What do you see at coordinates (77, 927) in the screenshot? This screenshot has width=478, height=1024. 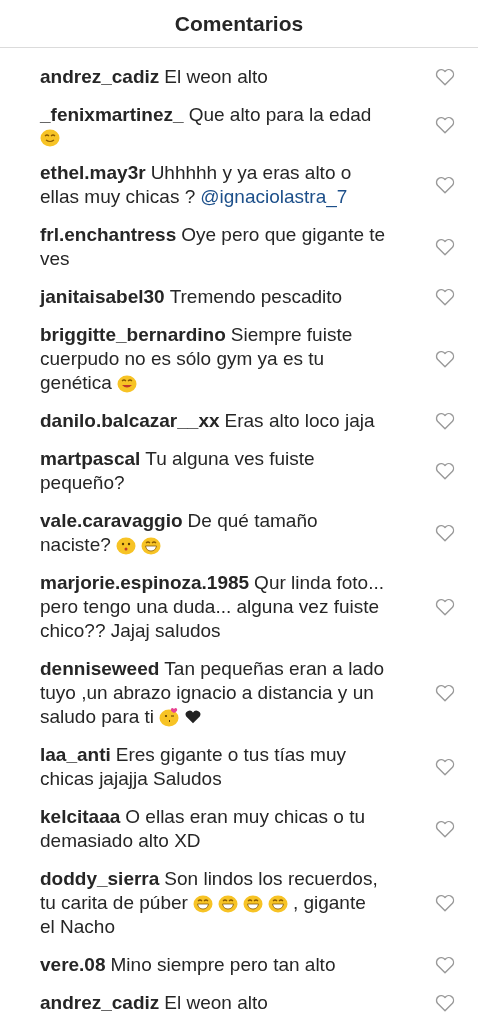 I see `comment-text: el Nacho` at bounding box center [77, 927].